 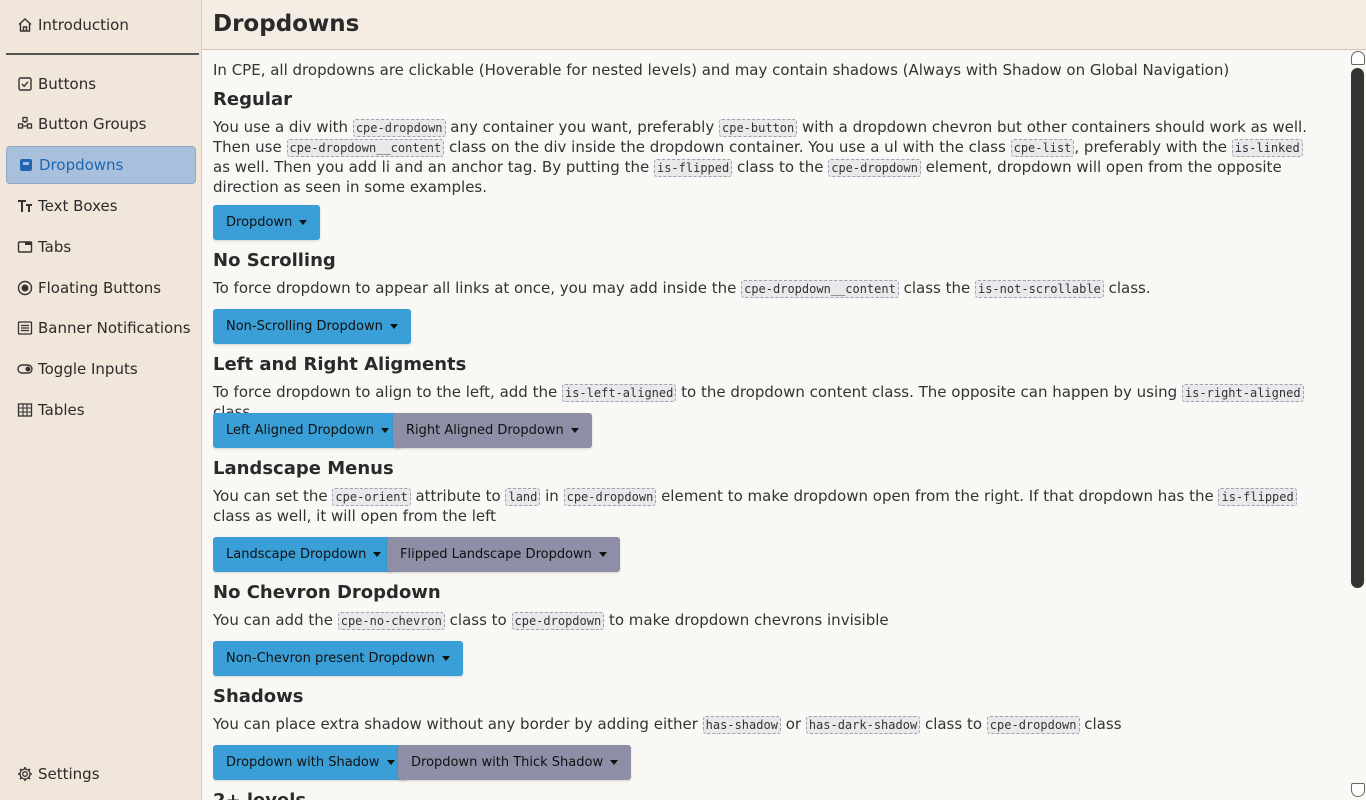 What do you see at coordinates (101, 84) in the screenshot?
I see `sidebar-item-buttons: Buttons` at bounding box center [101, 84].